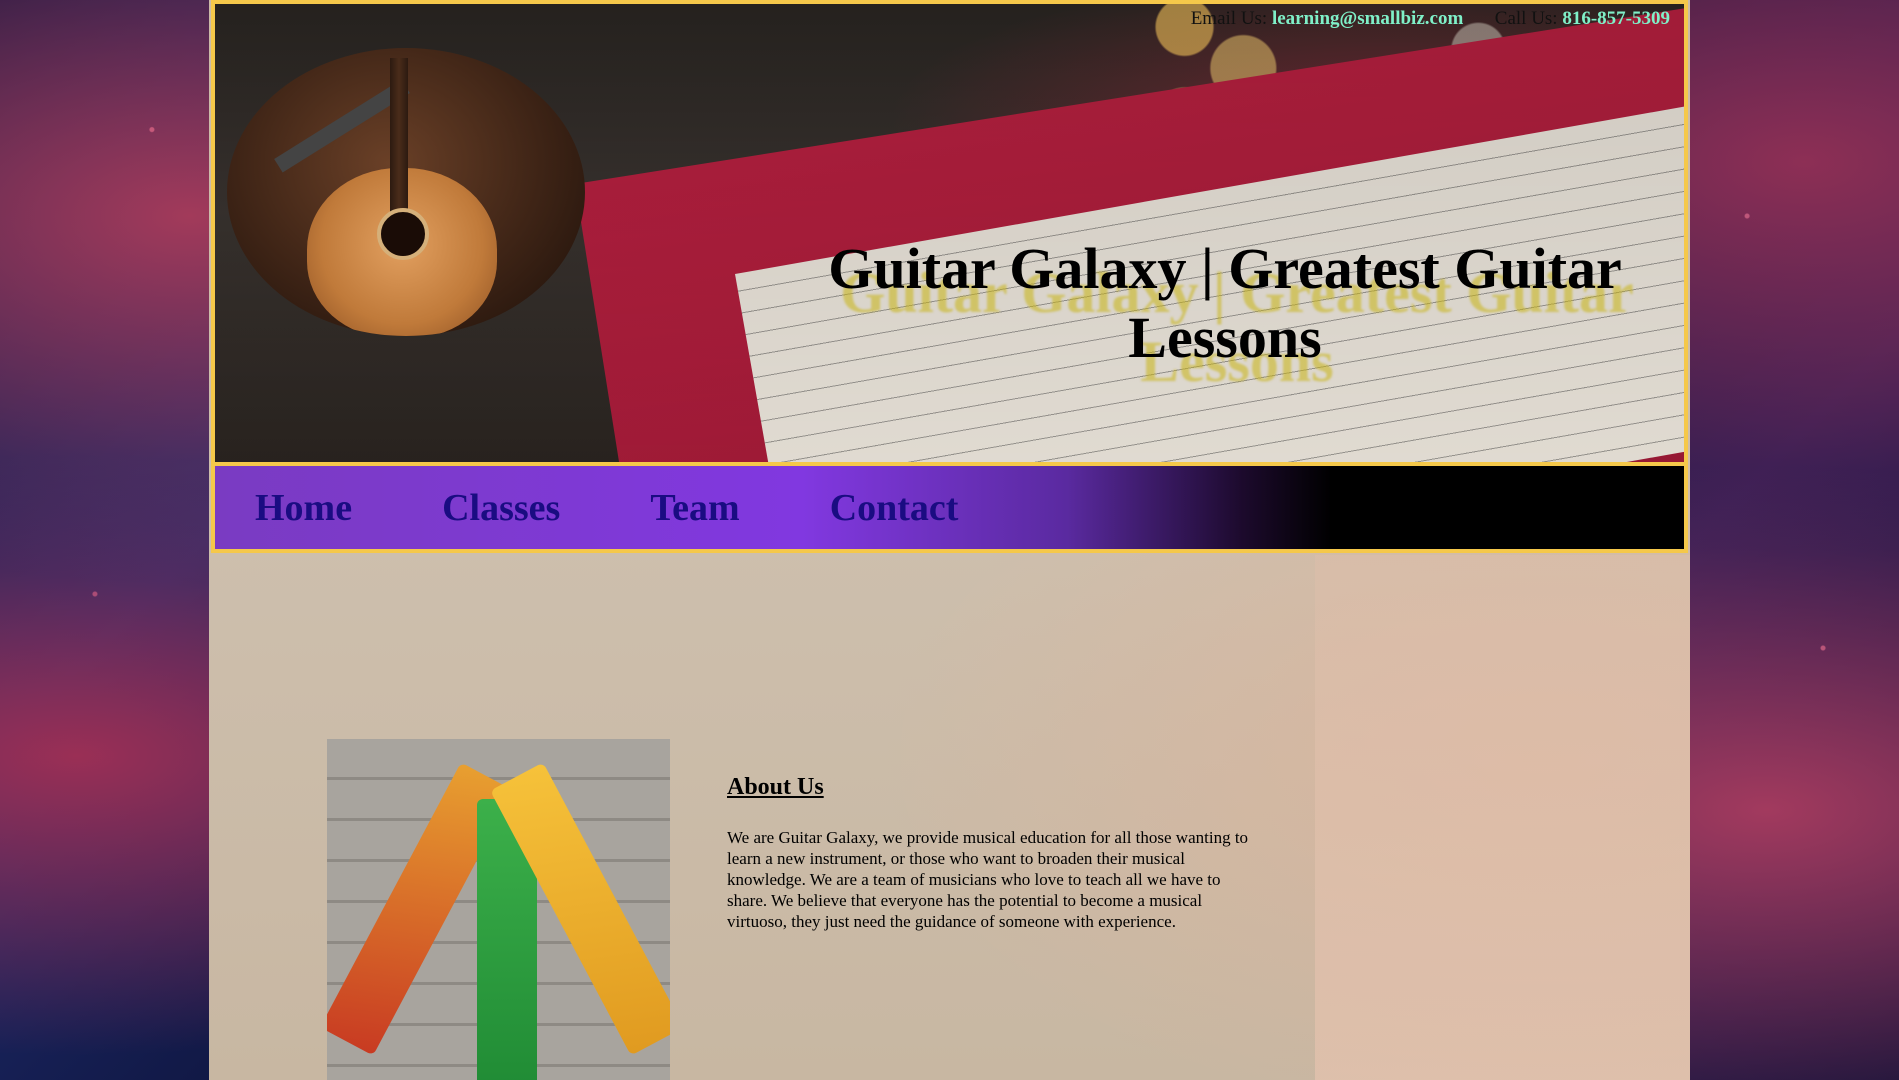  Describe the element at coordinates (406, 192) in the screenshot. I see `guitar-logo-image` at that location.